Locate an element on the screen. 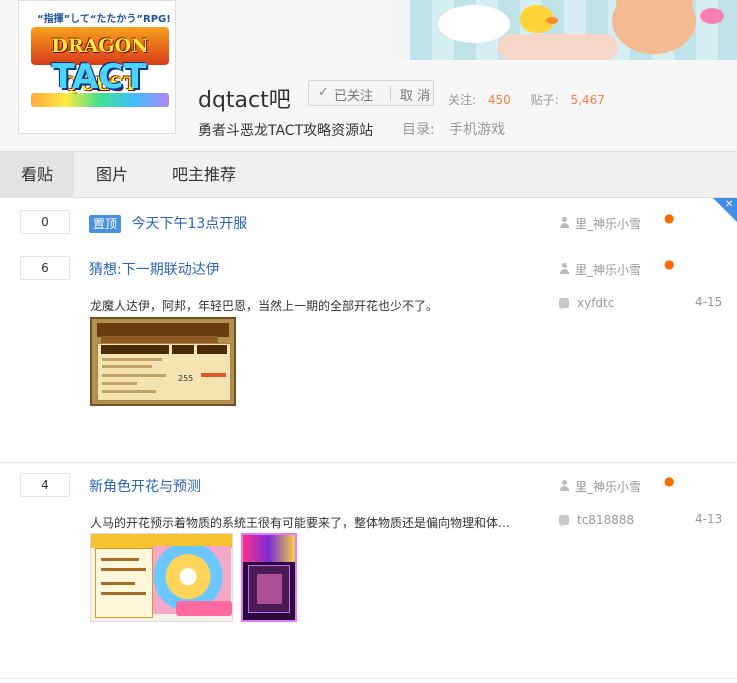 The image size is (737, 683). tab-posts: 看贴 is located at coordinates (37, 175).